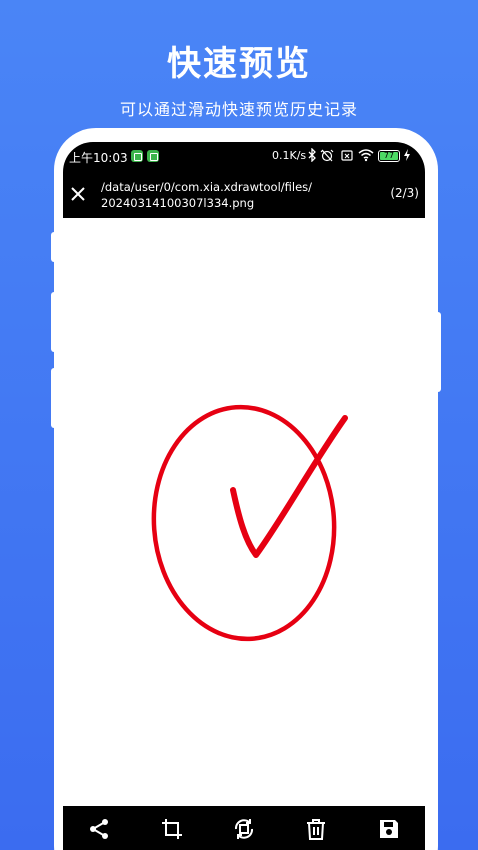 The height and width of the screenshot is (850, 478). What do you see at coordinates (244, 156) in the screenshot?
I see `status-bar: 上午10:03 0.1K/s 77` at bounding box center [244, 156].